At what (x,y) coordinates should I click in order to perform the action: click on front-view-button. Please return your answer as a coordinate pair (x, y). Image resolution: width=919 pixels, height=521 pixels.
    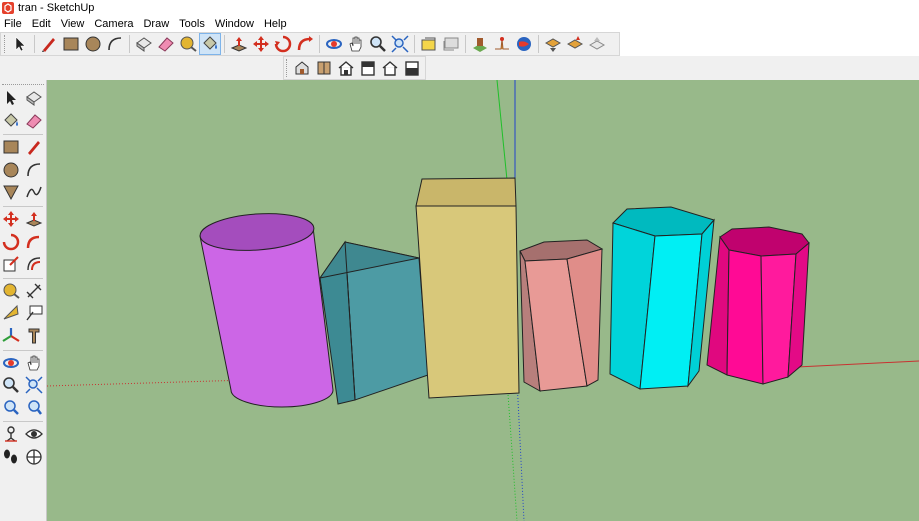
    Looking at the image, I should click on (346, 68).